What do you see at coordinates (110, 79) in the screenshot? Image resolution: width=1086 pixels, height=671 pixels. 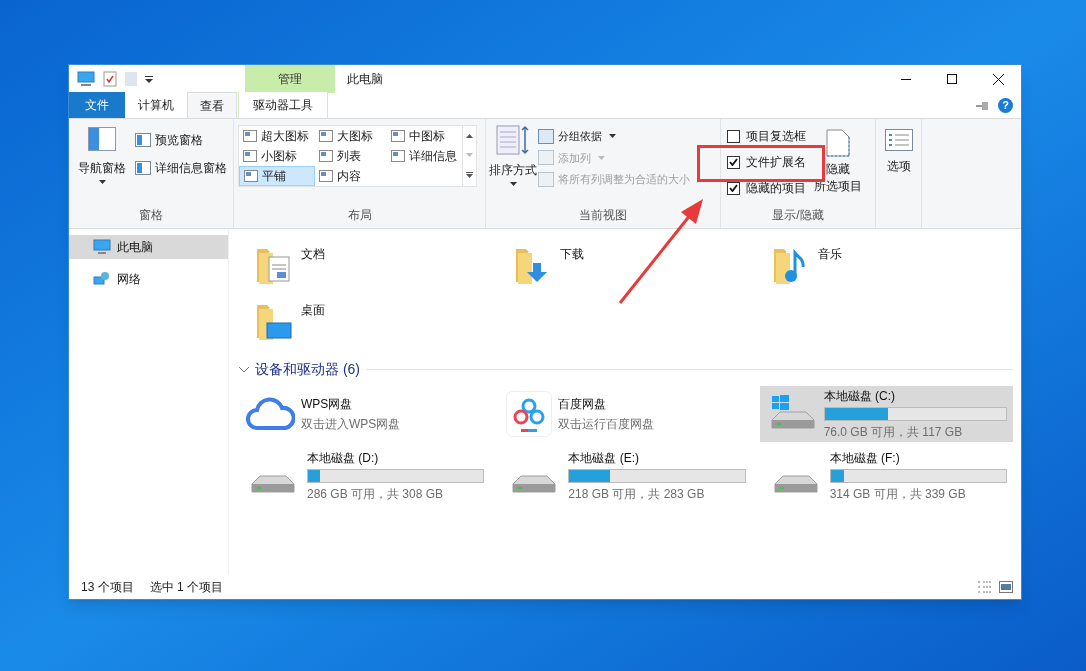 I see `properties-icon` at bounding box center [110, 79].